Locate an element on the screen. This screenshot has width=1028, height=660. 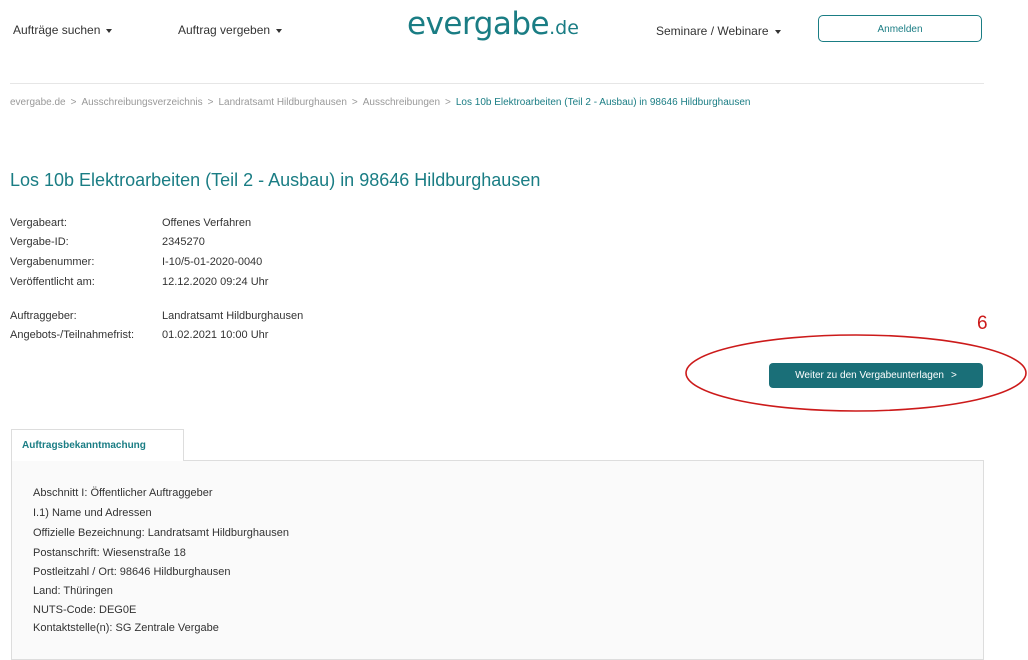
detail-row-vergabenummer: Vergabenummer: I-10/5-01-2020-0040 is located at coordinates (136, 262).